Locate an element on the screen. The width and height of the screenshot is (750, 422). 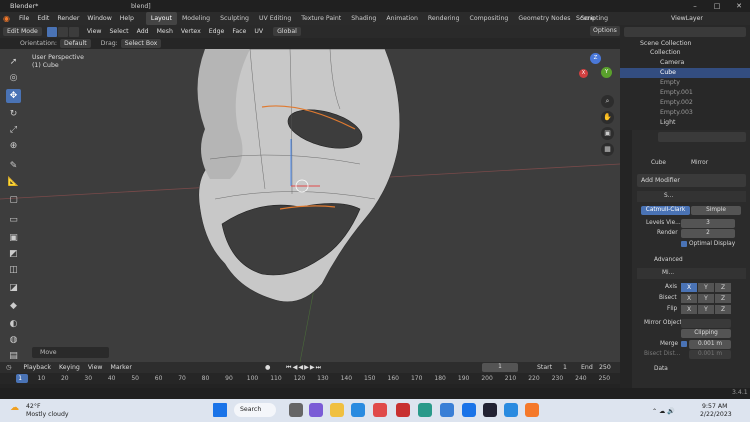
camera-view-icon: ▣ is located at coordinates (607, 133).